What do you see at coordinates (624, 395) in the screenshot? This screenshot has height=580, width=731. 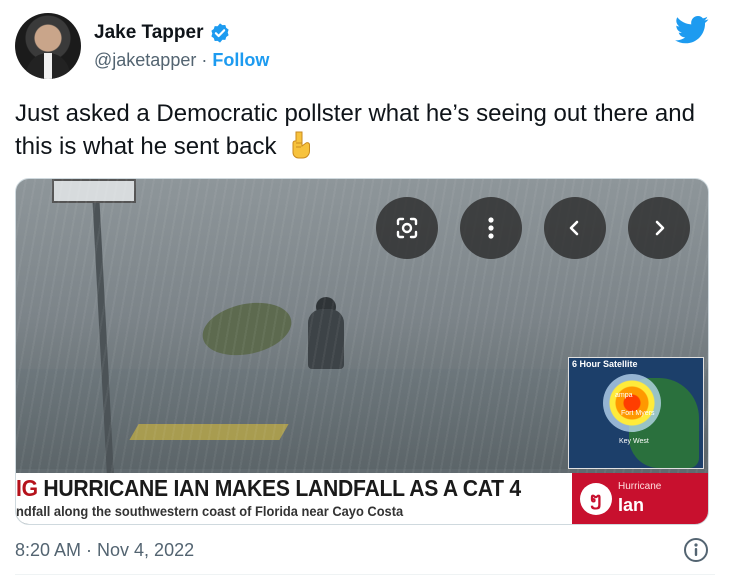 I see `satellite-label-tampa: ampa` at bounding box center [624, 395].